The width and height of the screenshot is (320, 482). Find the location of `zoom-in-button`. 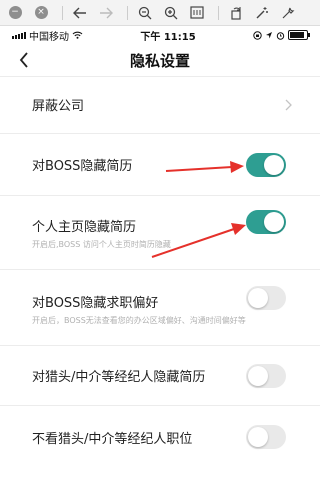

zoom-in-button is located at coordinates (171, 13).